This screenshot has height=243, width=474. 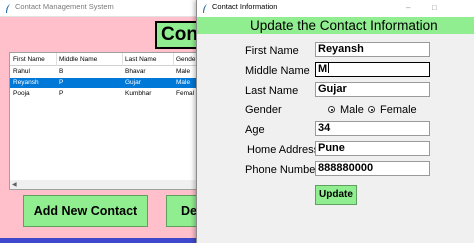 What do you see at coordinates (434, 8) in the screenshot?
I see `maximize-button: □` at bounding box center [434, 8].